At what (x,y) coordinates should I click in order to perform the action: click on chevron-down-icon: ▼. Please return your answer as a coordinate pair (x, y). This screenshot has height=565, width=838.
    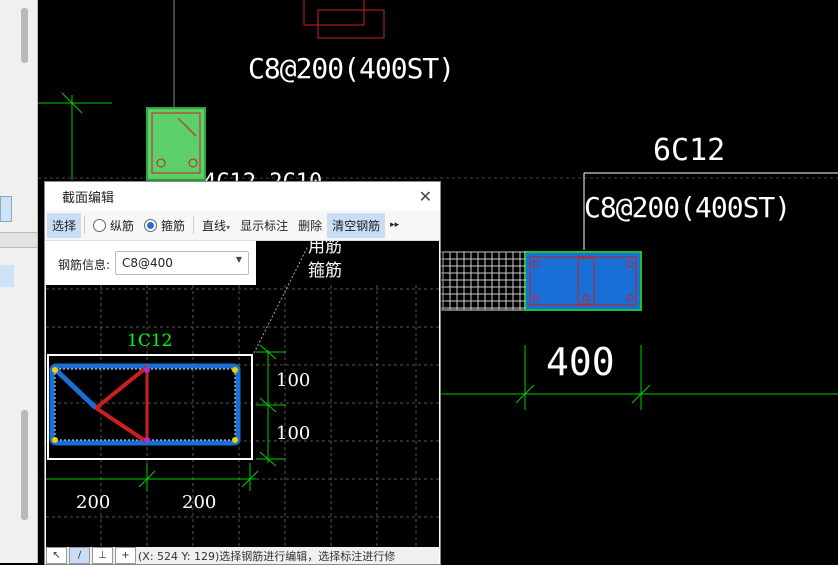
    Looking at the image, I should click on (238, 259).